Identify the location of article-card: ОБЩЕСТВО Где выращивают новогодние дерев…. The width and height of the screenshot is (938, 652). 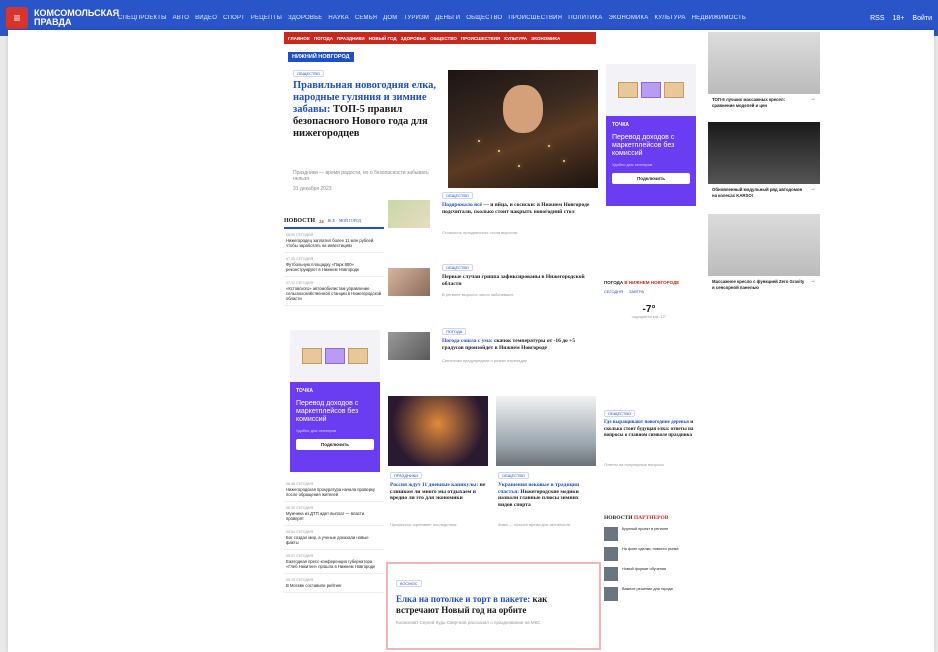
(650, 455).